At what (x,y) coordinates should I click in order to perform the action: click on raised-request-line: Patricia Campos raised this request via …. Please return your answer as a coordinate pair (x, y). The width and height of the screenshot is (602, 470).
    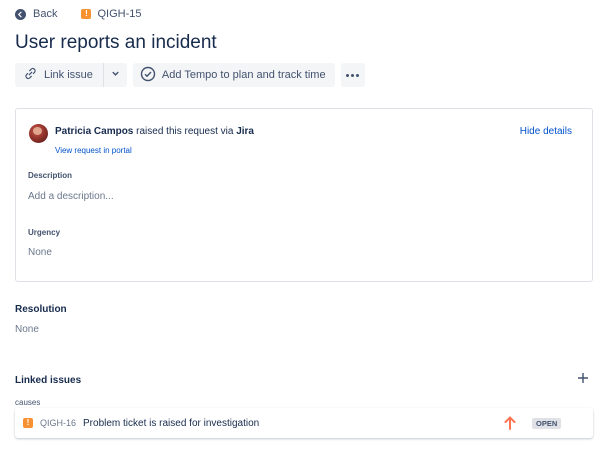
    Looking at the image, I should click on (154, 131).